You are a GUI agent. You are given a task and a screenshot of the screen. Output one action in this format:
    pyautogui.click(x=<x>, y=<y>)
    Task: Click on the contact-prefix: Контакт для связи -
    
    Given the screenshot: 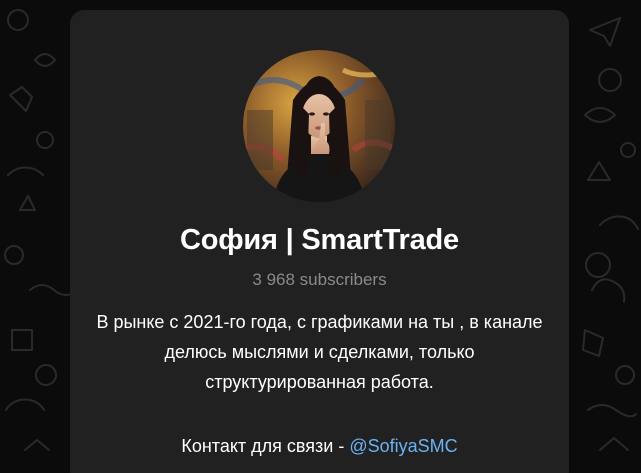 What is the action you would take?
    pyautogui.click(x=265, y=446)
    